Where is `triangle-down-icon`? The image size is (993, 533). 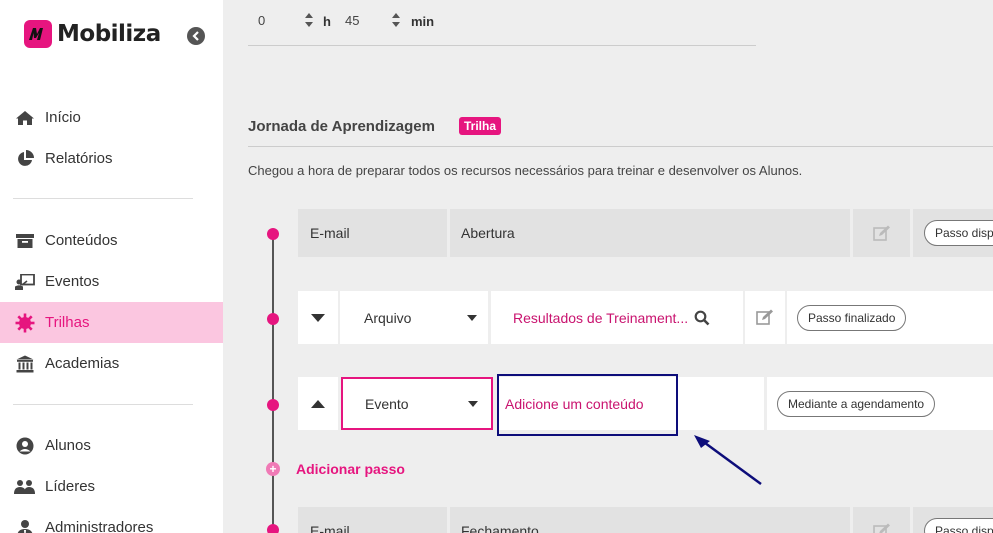 triangle-down-icon is located at coordinates (318, 317).